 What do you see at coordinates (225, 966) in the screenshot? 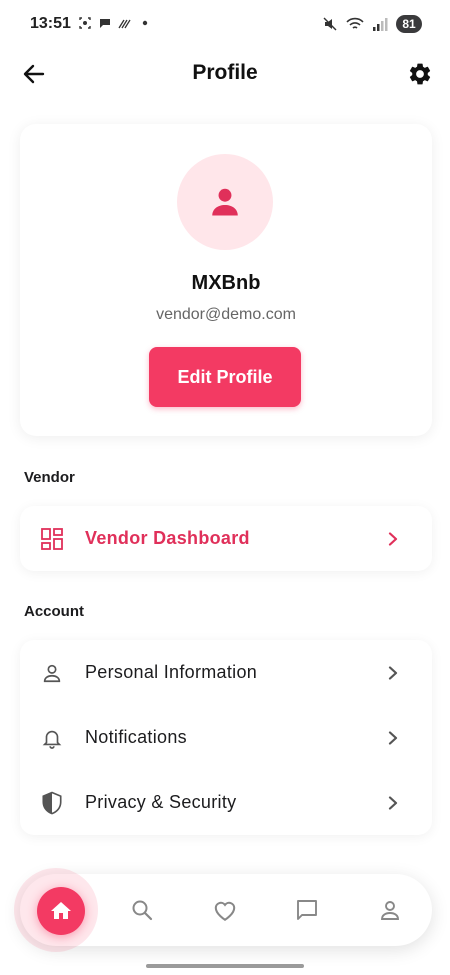
I see `home-indicator` at bounding box center [225, 966].